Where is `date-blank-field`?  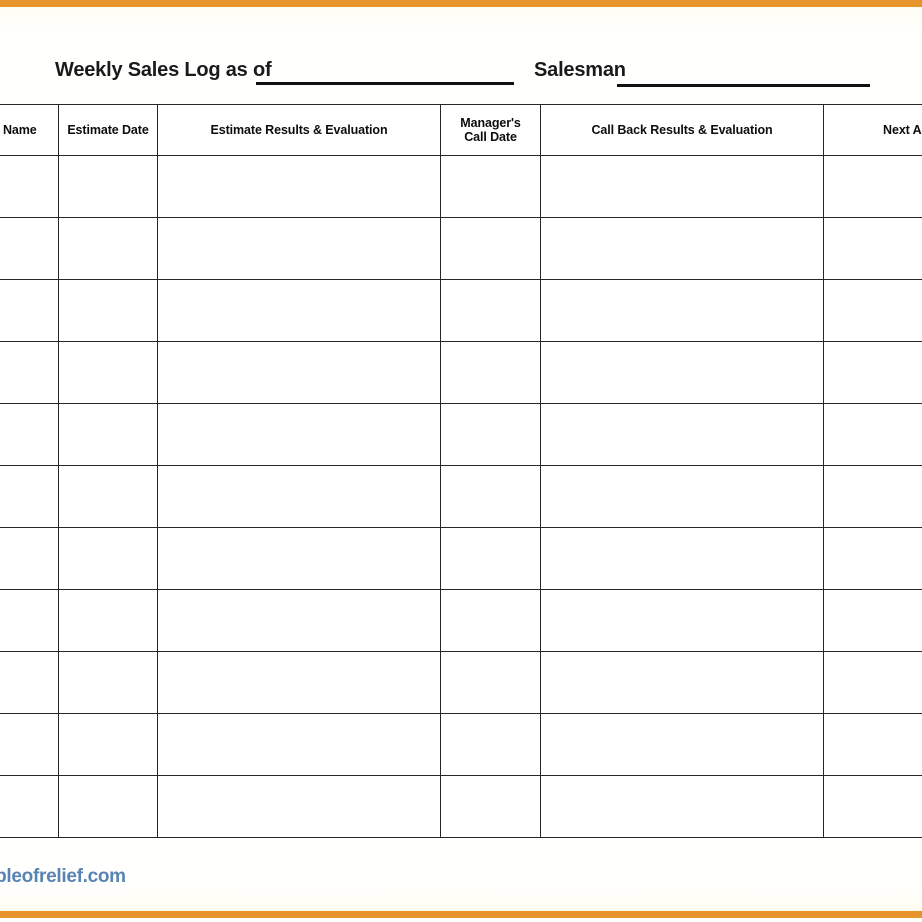 date-blank-field is located at coordinates (385, 83).